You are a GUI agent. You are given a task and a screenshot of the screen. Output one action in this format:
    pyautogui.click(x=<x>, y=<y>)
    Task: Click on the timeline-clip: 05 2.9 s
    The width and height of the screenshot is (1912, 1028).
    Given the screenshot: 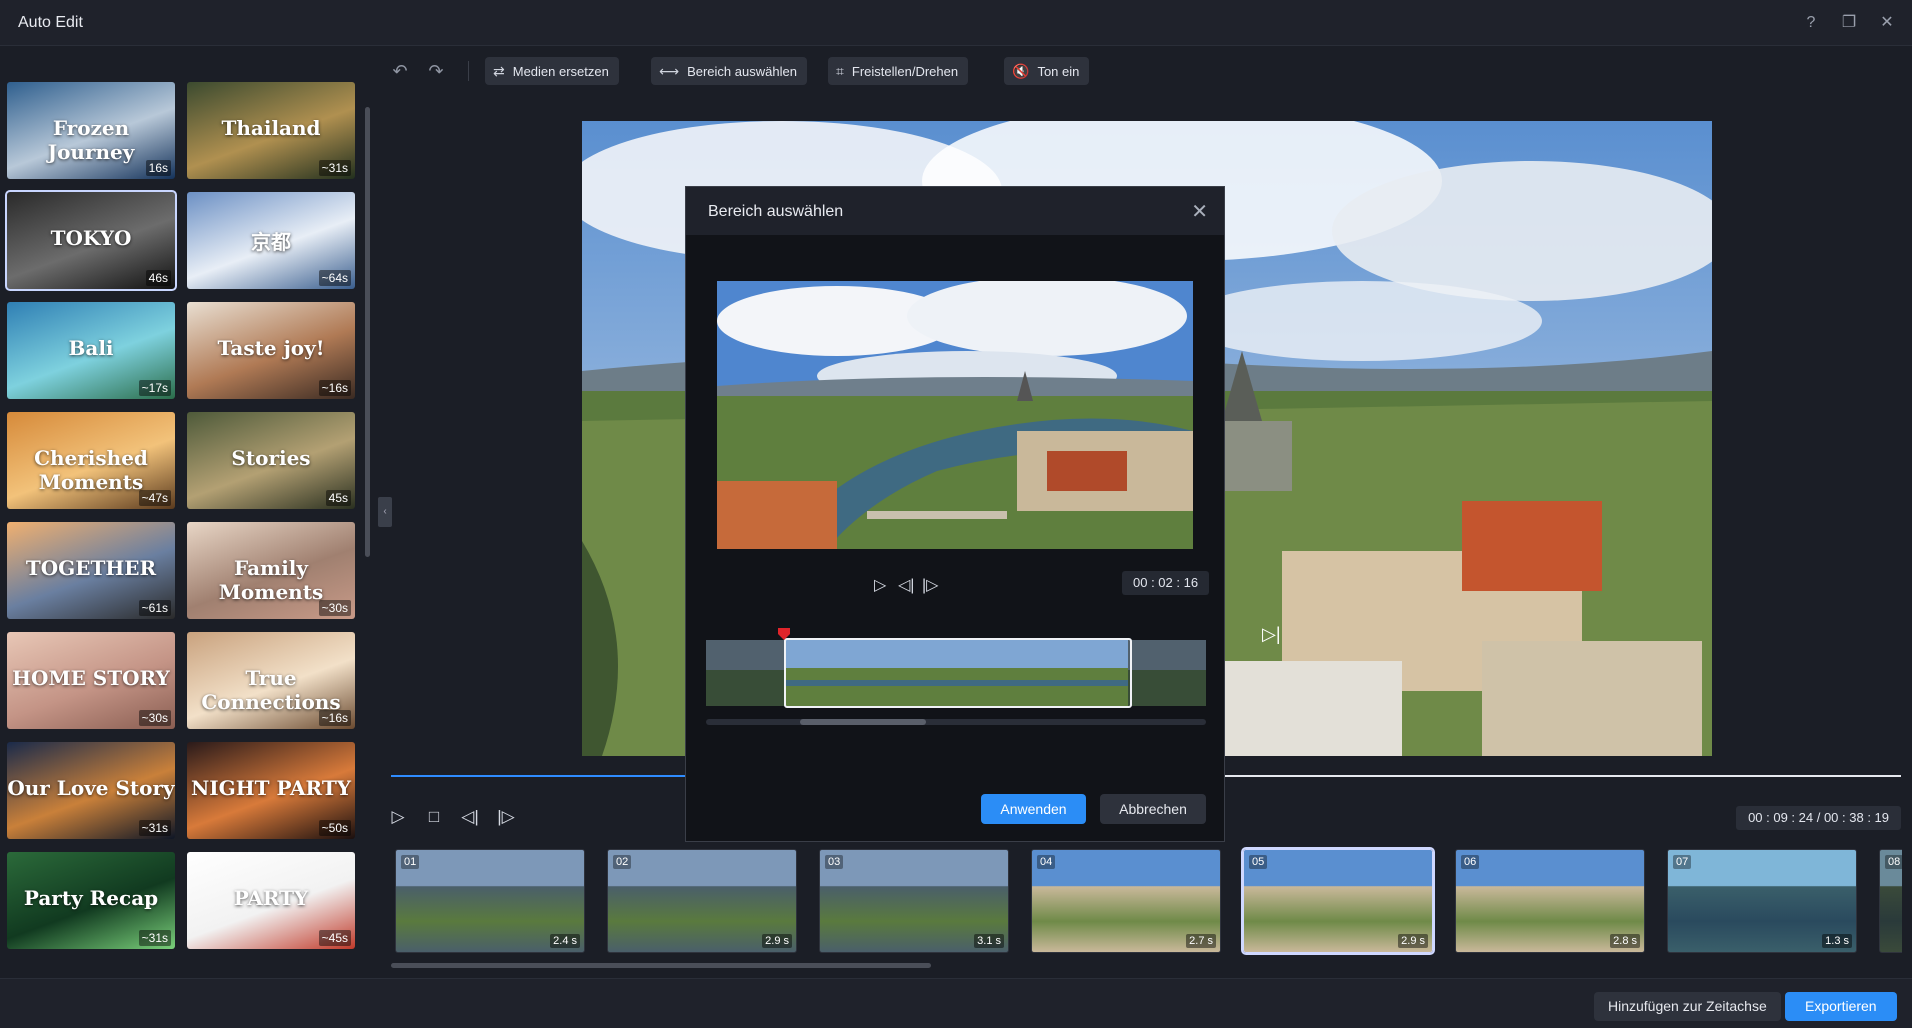 What is the action you would take?
    pyautogui.click(x=1338, y=901)
    